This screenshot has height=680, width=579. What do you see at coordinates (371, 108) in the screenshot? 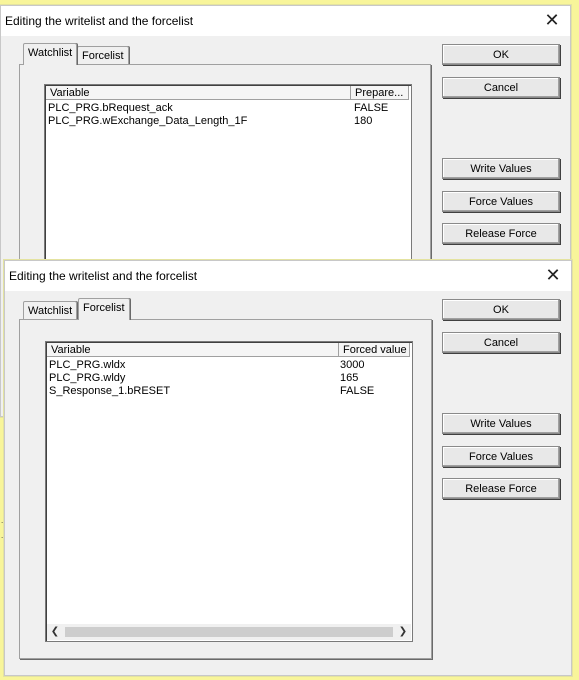
I see `variable-value: FALSE` at bounding box center [371, 108].